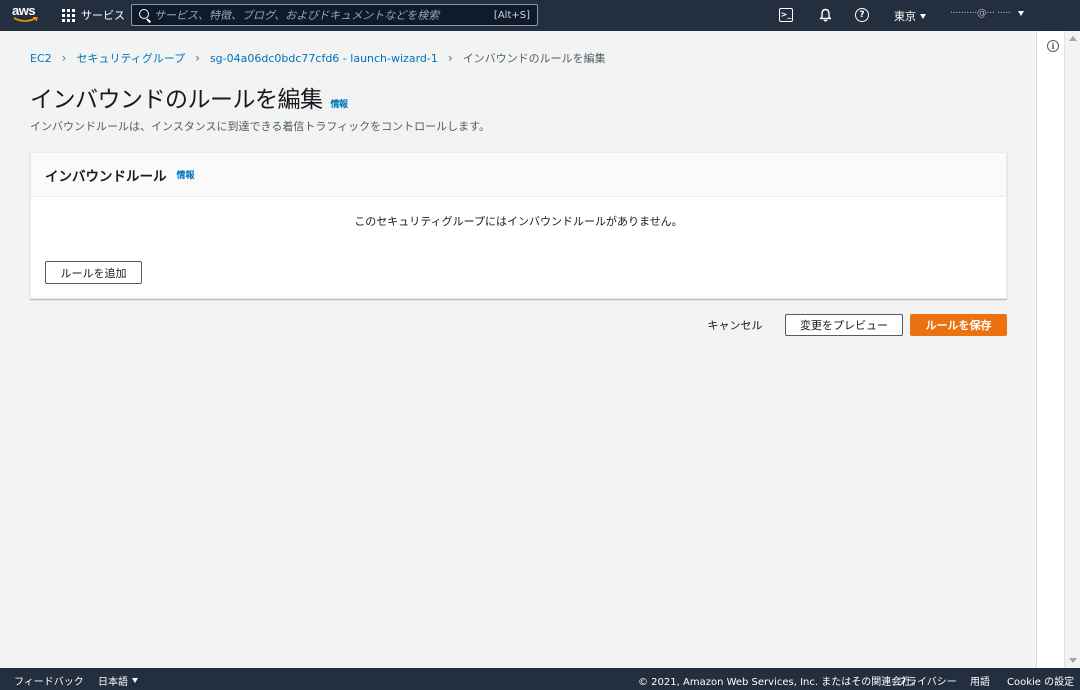  Describe the element at coordinates (1072, 349) in the screenshot. I see `vertical-scrollbar` at that location.